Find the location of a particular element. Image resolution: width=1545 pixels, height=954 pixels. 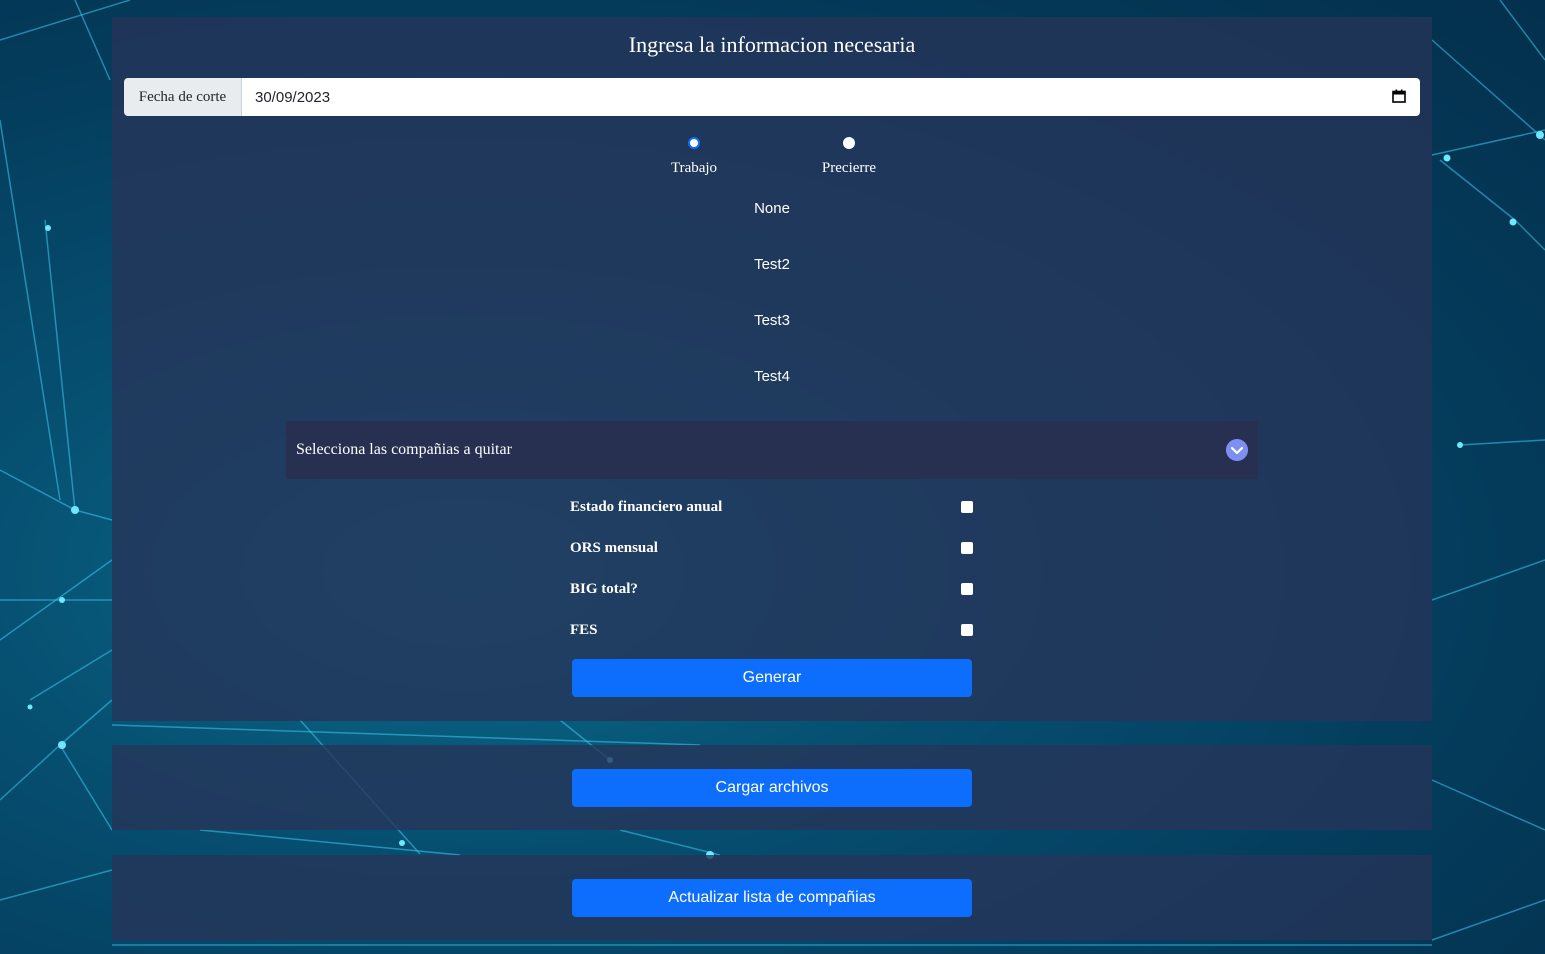

checkbox-label-ors-mensual: ORS mensual is located at coordinates (614, 548).